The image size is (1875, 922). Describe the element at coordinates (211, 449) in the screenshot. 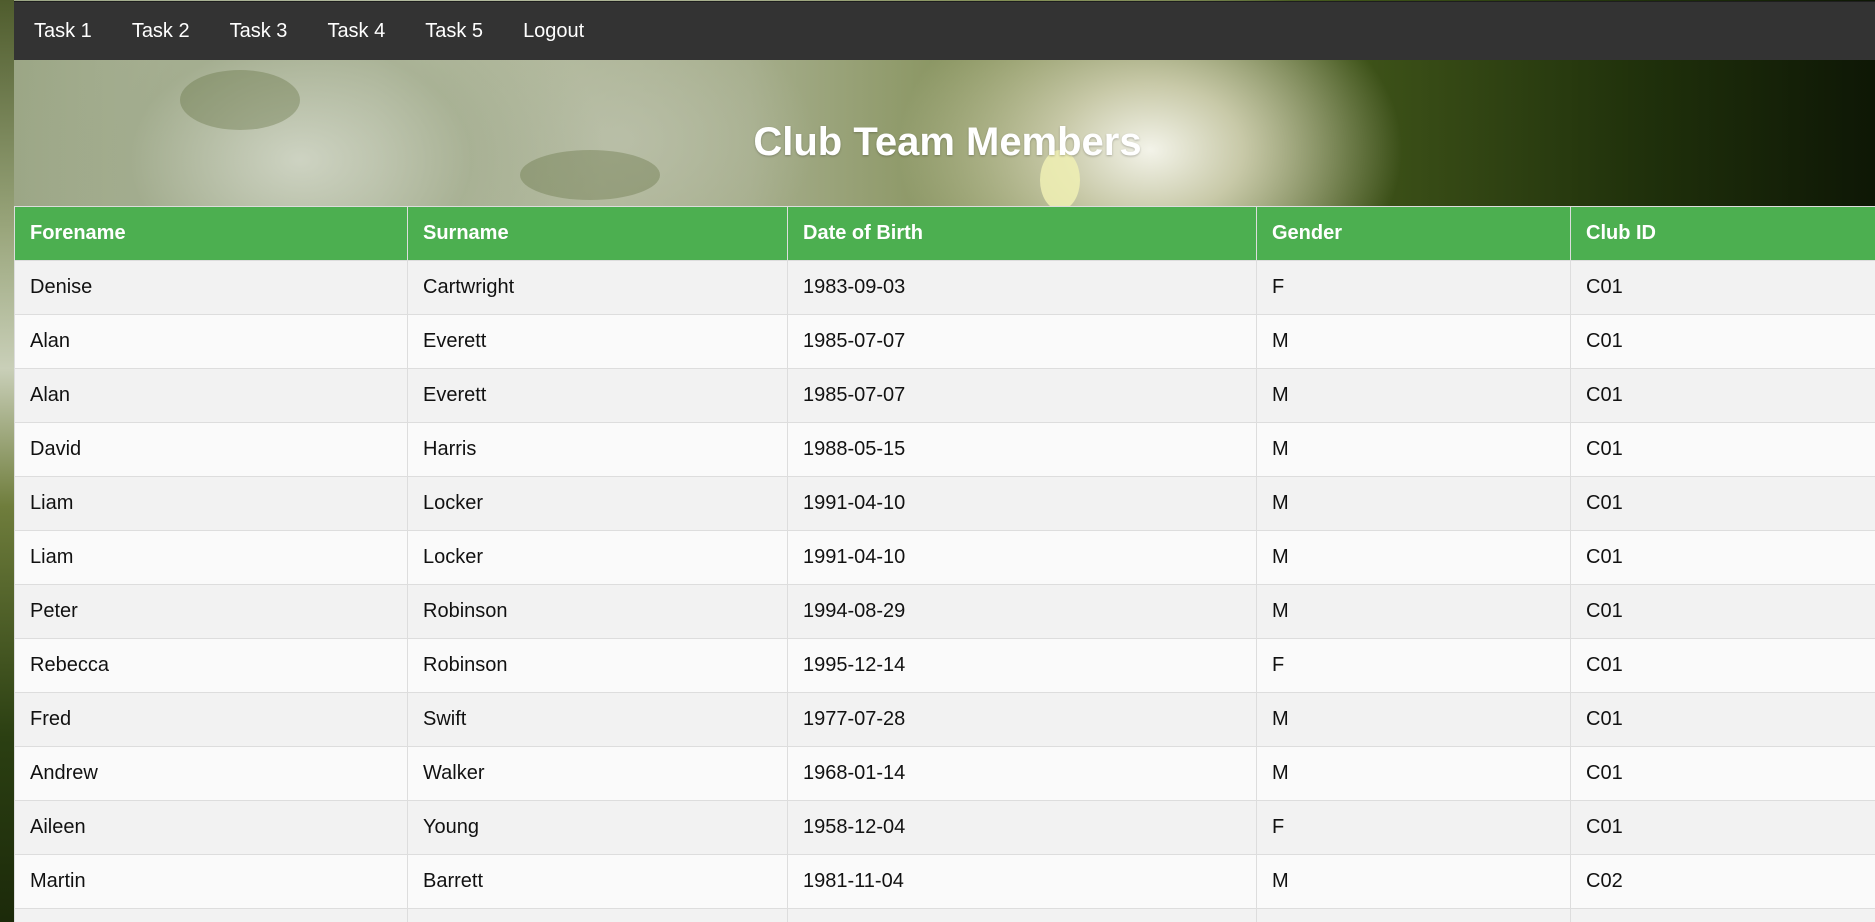

I see `cell-forename: David` at that location.